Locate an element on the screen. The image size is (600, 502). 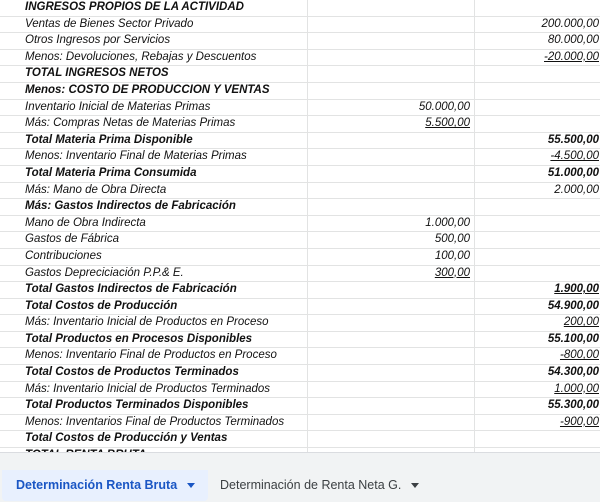
total-value-cell: -20.000,00 is located at coordinates (537, 58).